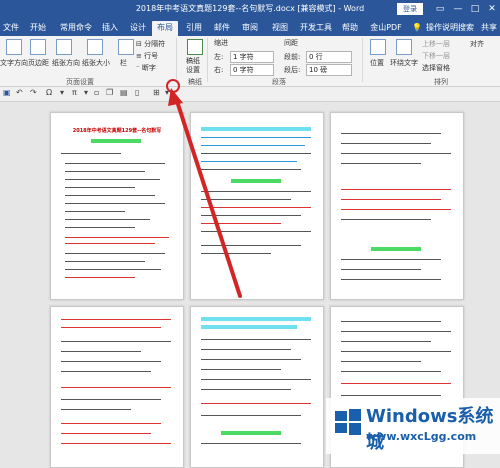 This screenshot has width=500, height=468. I want to click on annotation-arrow, so click(205, 193).